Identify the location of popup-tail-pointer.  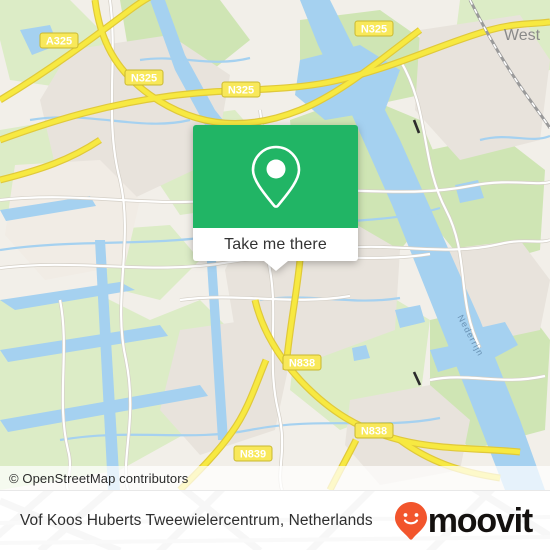
(275, 266).